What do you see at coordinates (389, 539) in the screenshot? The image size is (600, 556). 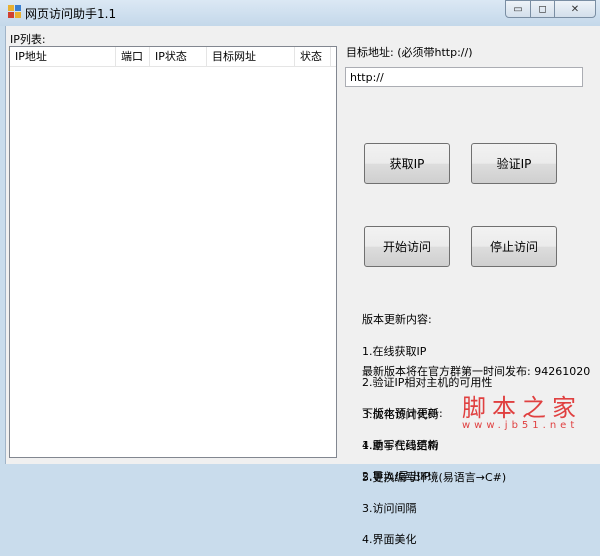 I see `next-item: 4.界面美化` at bounding box center [389, 539].